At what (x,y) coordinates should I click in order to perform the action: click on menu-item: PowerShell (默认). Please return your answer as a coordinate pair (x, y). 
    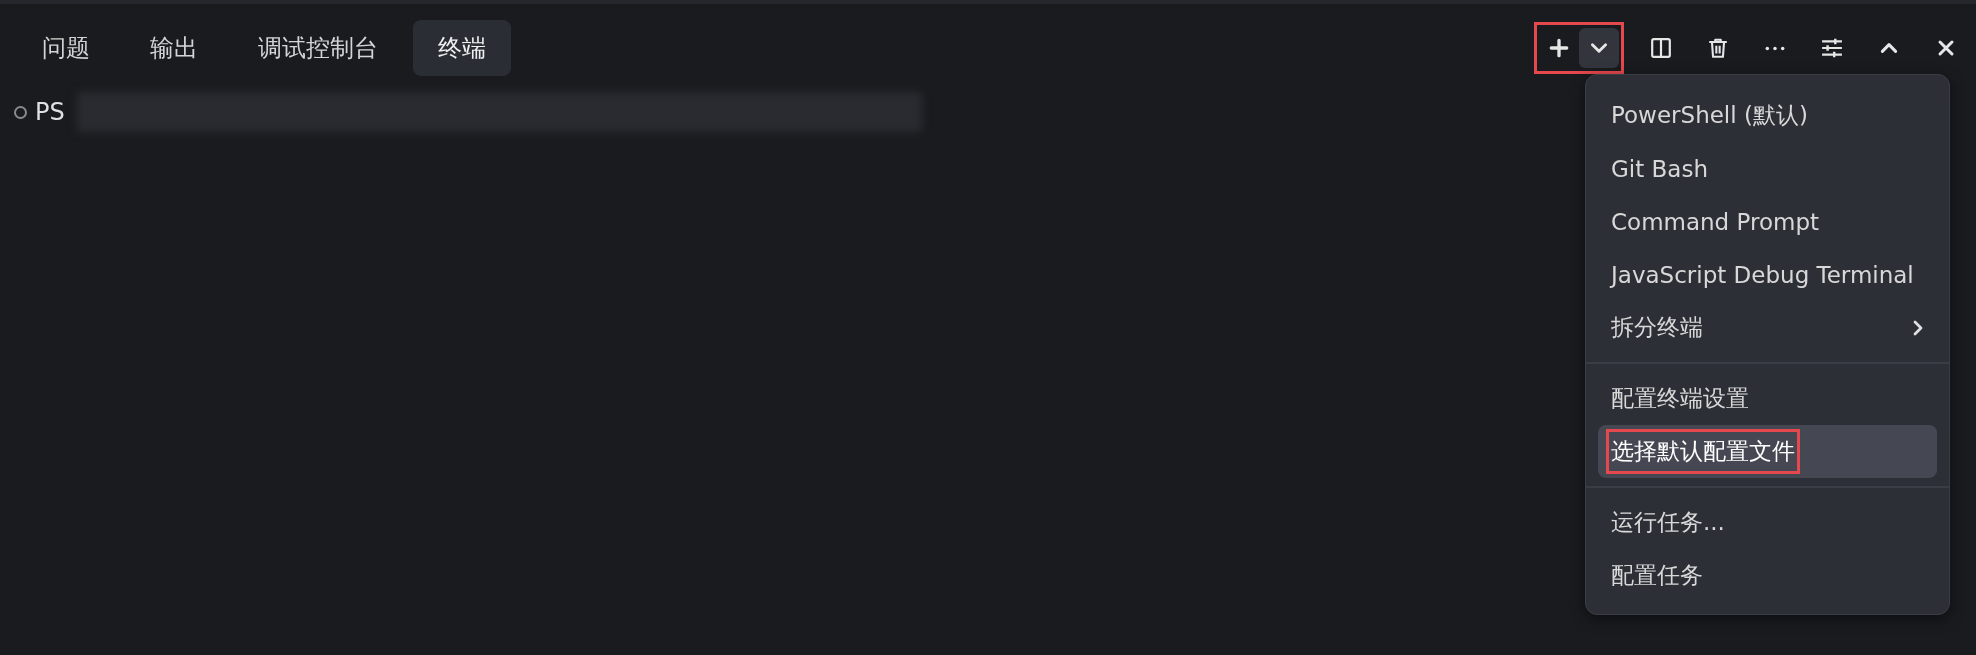
    Looking at the image, I should click on (1767, 115).